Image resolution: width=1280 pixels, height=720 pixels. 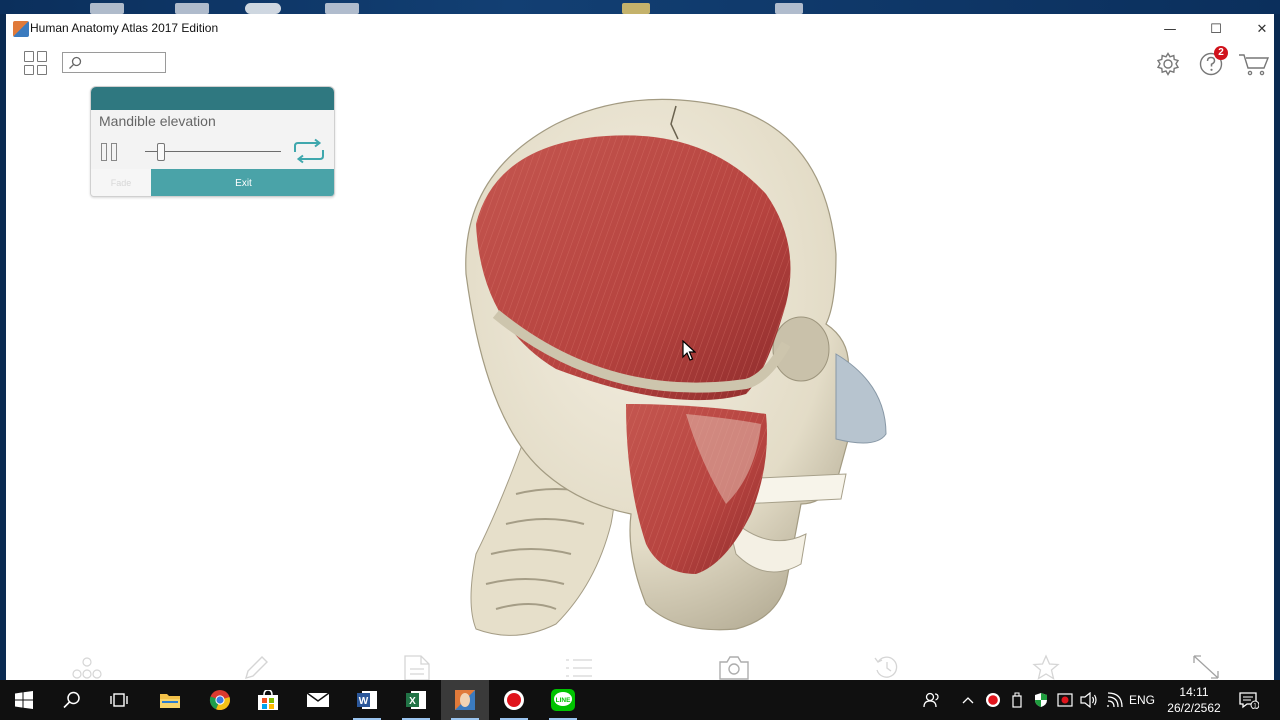 I want to click on word-button: W, so click(x=367, y=700).